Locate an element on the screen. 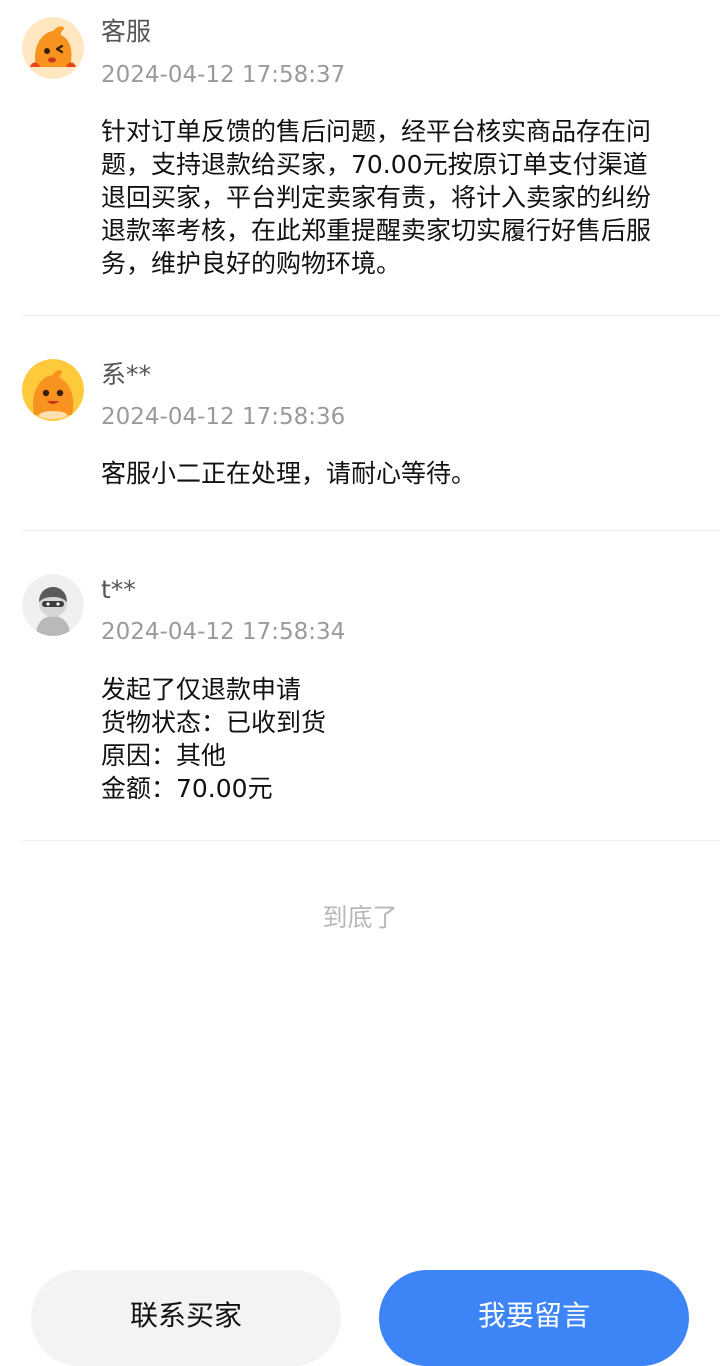 This screenshot has width=720, height=1366. default-user-avatar-icon is located at coordinates (53, 605).